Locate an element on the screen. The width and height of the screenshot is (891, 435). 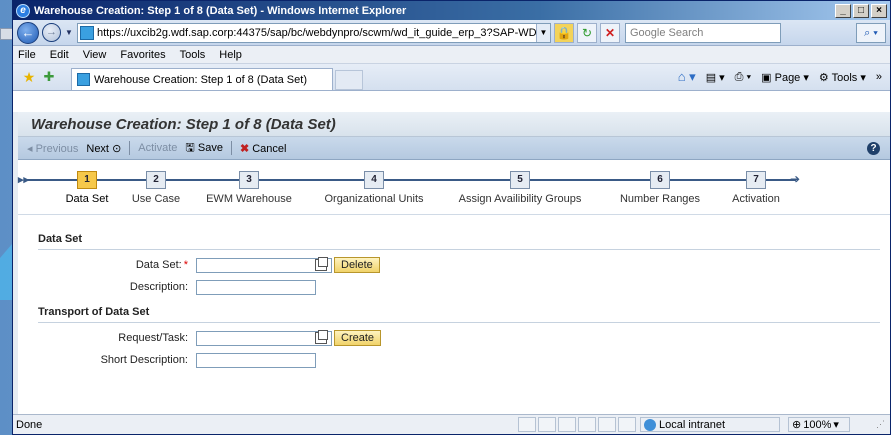
roadmap-step-data-set: 1 Data Set is located at coordinates (87, 182).